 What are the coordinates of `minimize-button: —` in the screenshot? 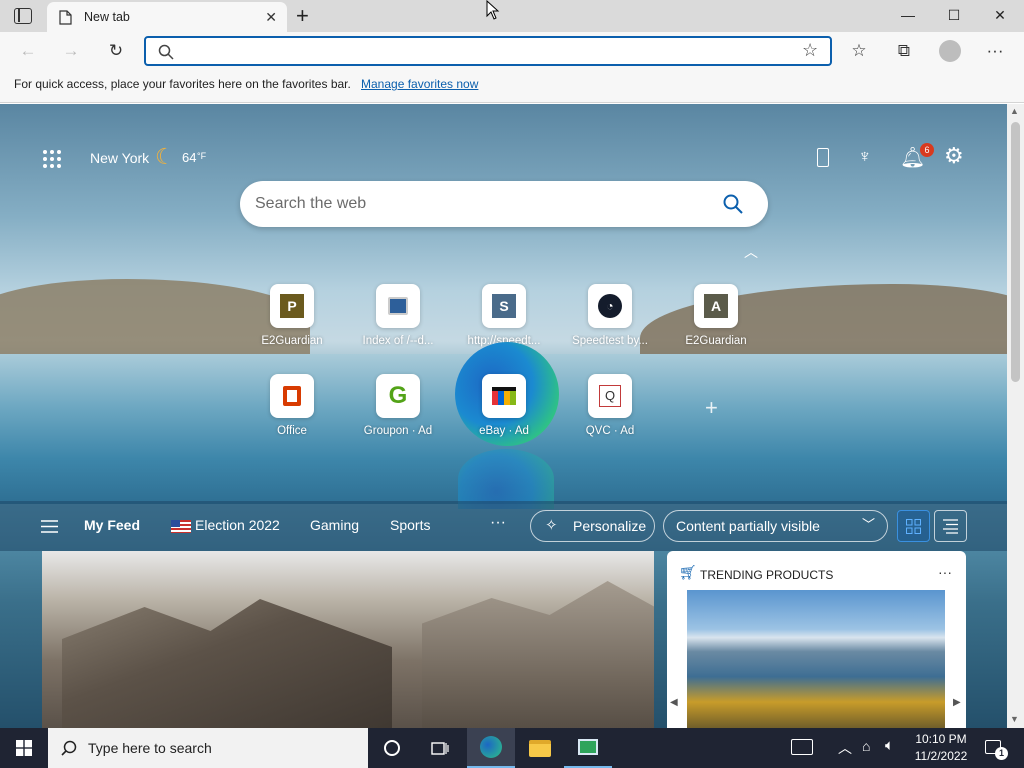 It's located at (908, 15).